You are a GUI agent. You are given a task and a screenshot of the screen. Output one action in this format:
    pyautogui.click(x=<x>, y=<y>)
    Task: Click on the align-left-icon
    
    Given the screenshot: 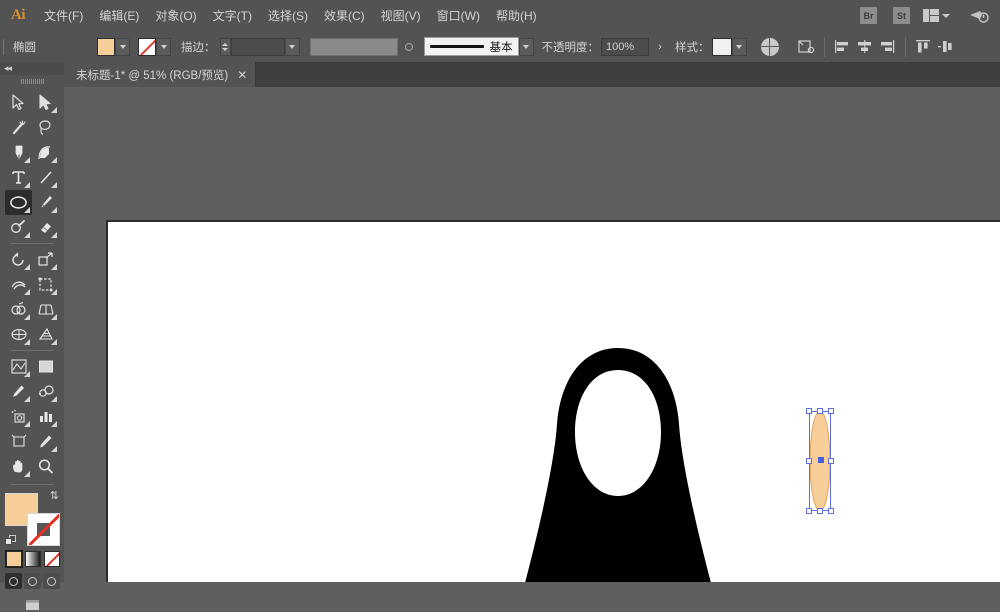 What is the action you would take?
    pyautogui.click(x=843, y=47)
    